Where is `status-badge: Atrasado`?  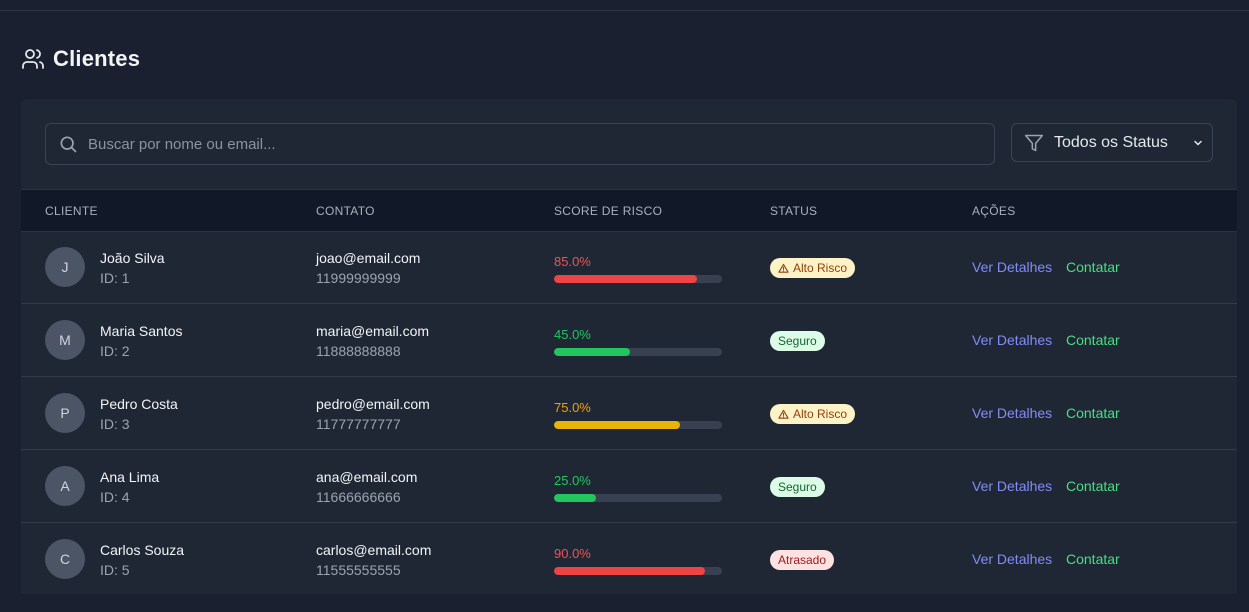
status-badge: Atrasado is located at coordinates (802, 560).